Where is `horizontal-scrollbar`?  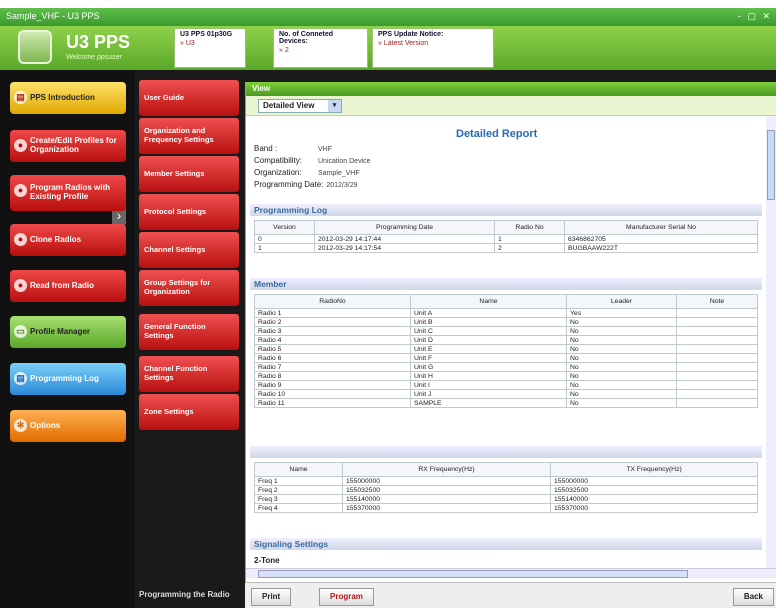
horizontal-scrollbar is located at coordinates (511, 573).